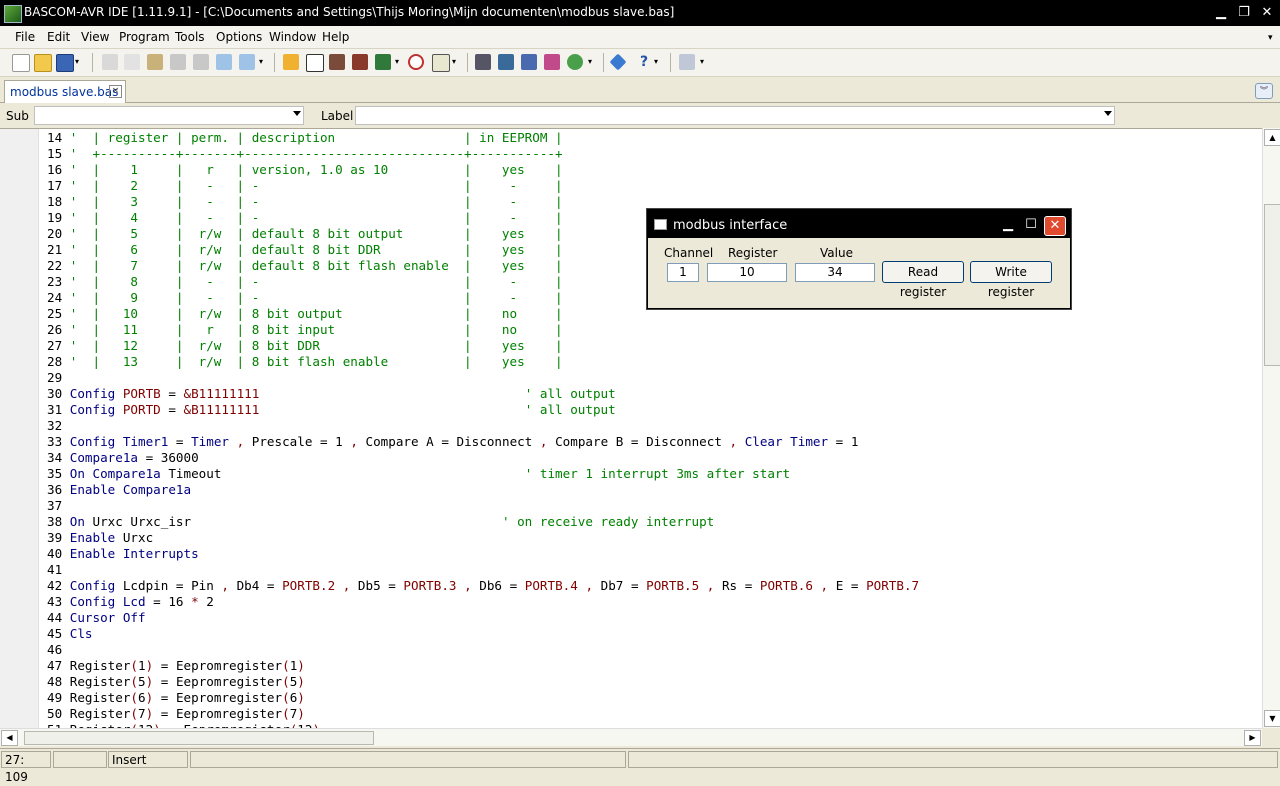 Image resolution: width=1280 pixels, height=786 pixels. What do you see at coordinates (1272, 137) in the screenshot?
I see `scroll-up-icon: ▲` at bounding box center [1272, 137].